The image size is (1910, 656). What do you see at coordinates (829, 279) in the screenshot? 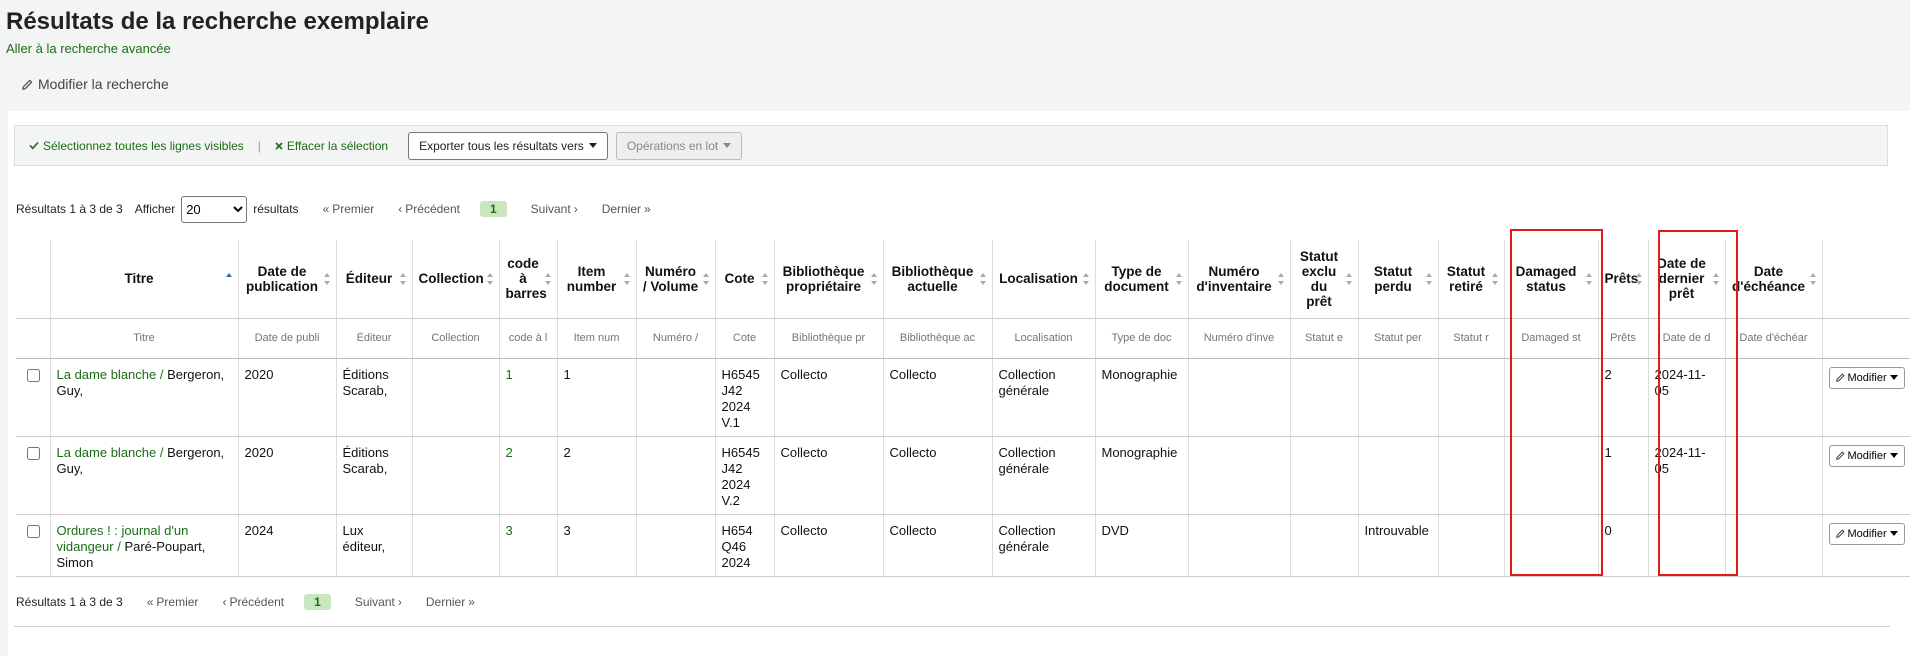
I see `header-home-library: Bibliothèque propriétaire` at bounding box center [829, 279].